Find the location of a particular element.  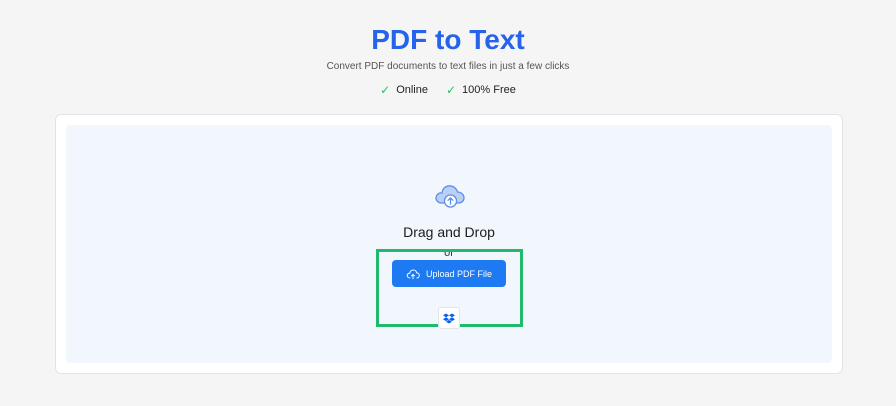

feature-list: ✓ Online ✓ 100% Free is located at coordinates (448, 90).